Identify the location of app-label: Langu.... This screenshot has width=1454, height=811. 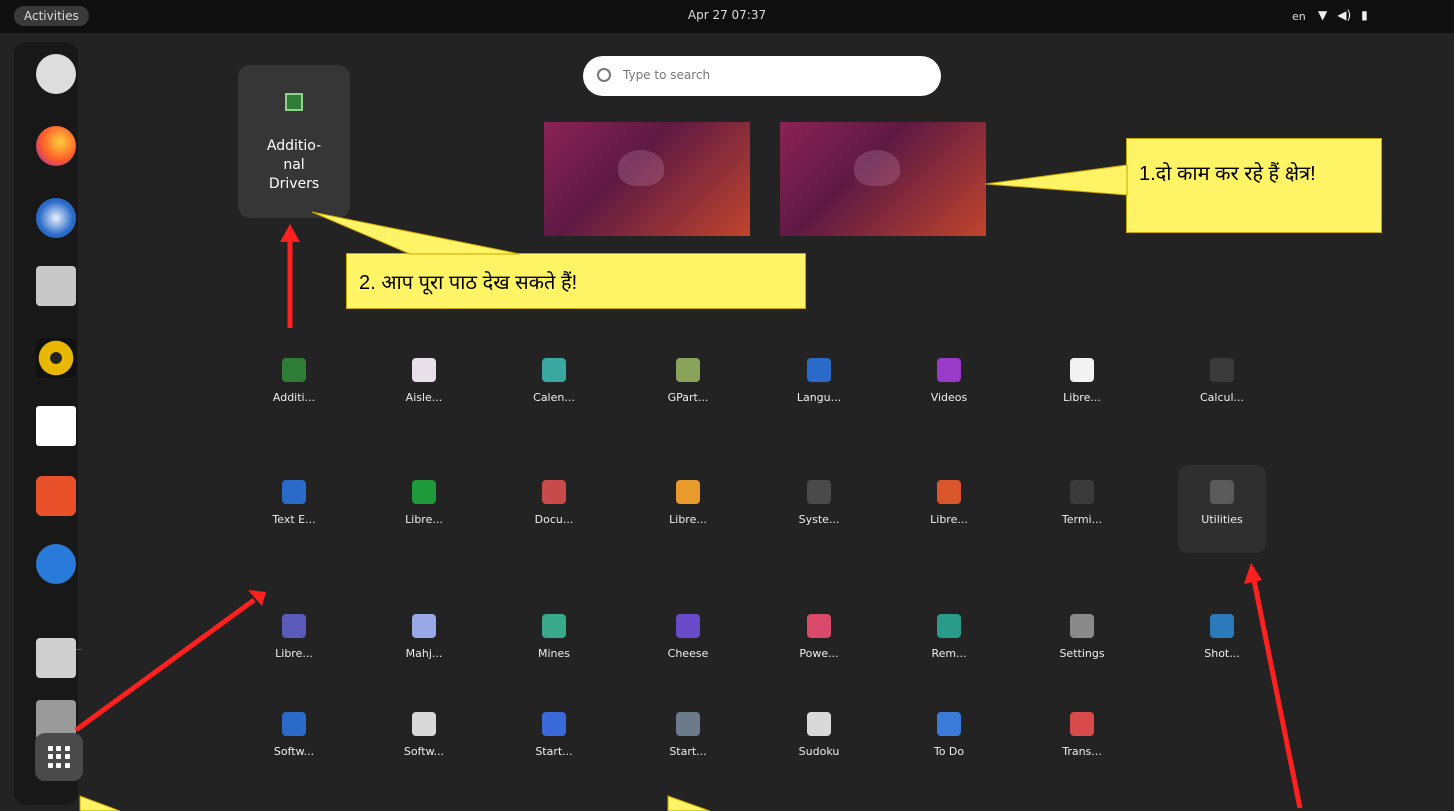
(819, 397).